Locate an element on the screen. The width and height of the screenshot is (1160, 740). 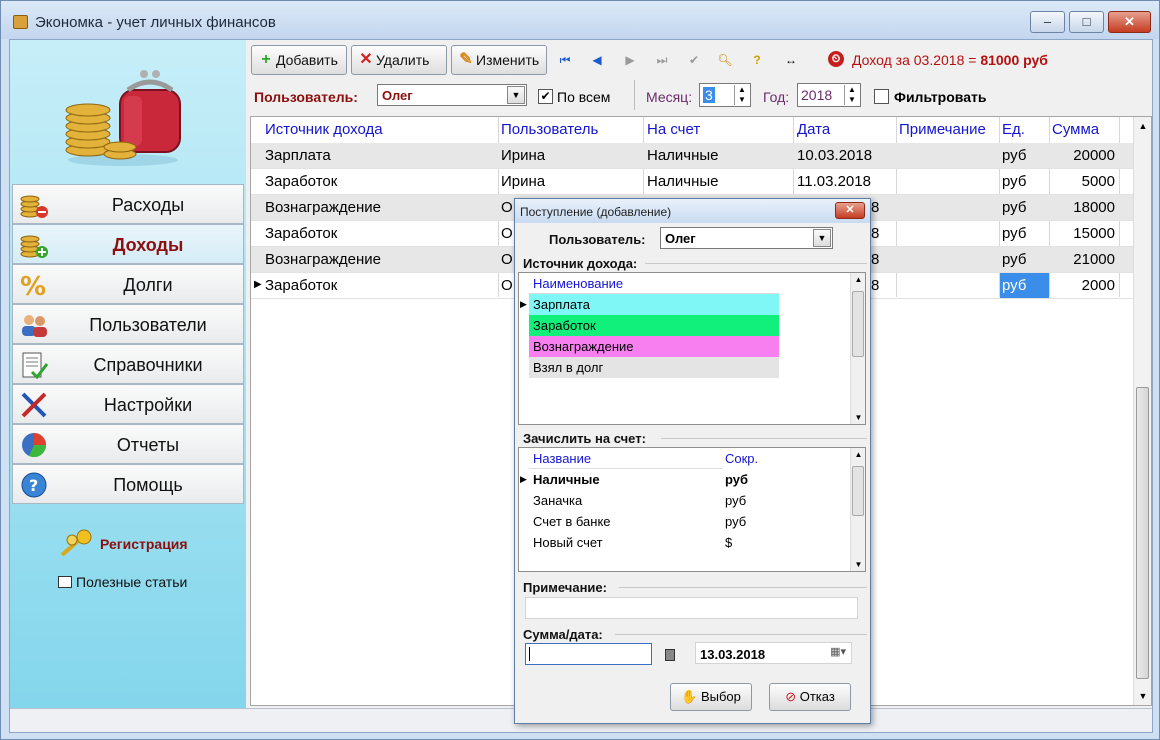
registration-link: Регистрация is located at coordinates (138, 543).